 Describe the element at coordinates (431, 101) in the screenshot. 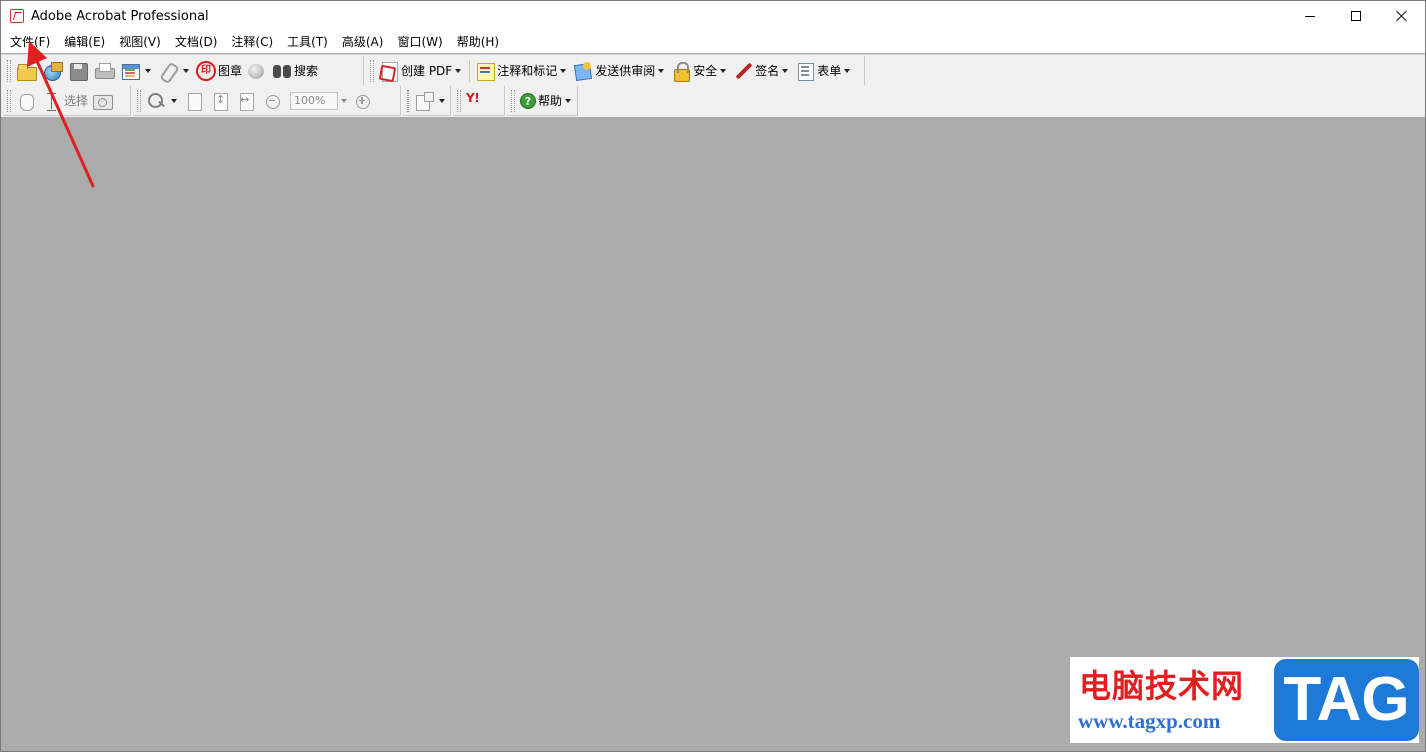

I see `rotate-view-button` at that location.